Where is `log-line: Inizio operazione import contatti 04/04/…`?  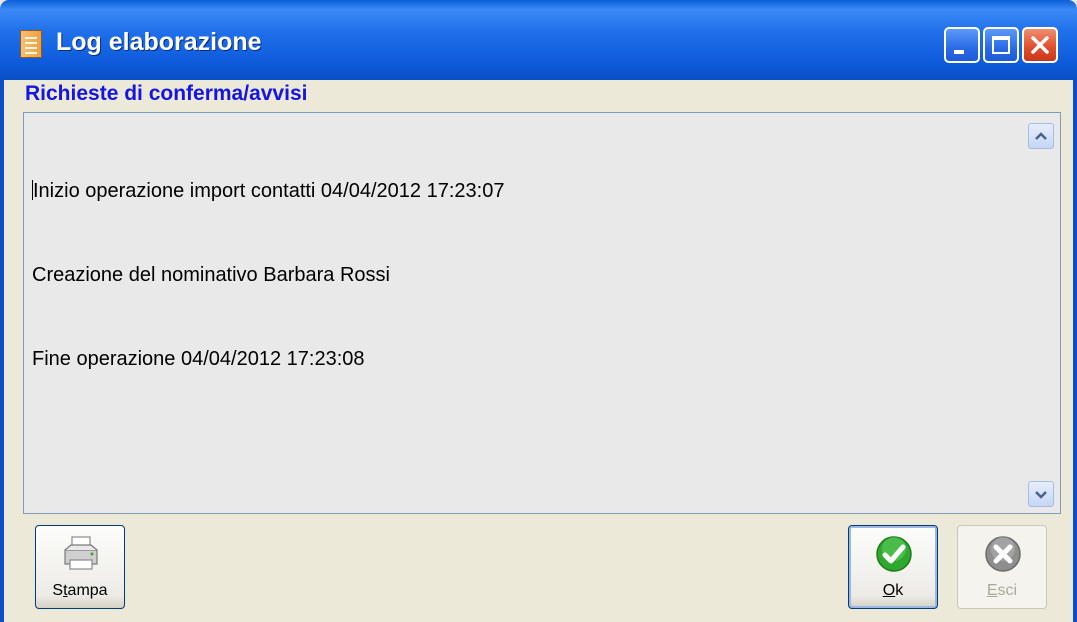 log-line: Inizio operazione import contatti 04/04/… is located at coordinates (268, 191).